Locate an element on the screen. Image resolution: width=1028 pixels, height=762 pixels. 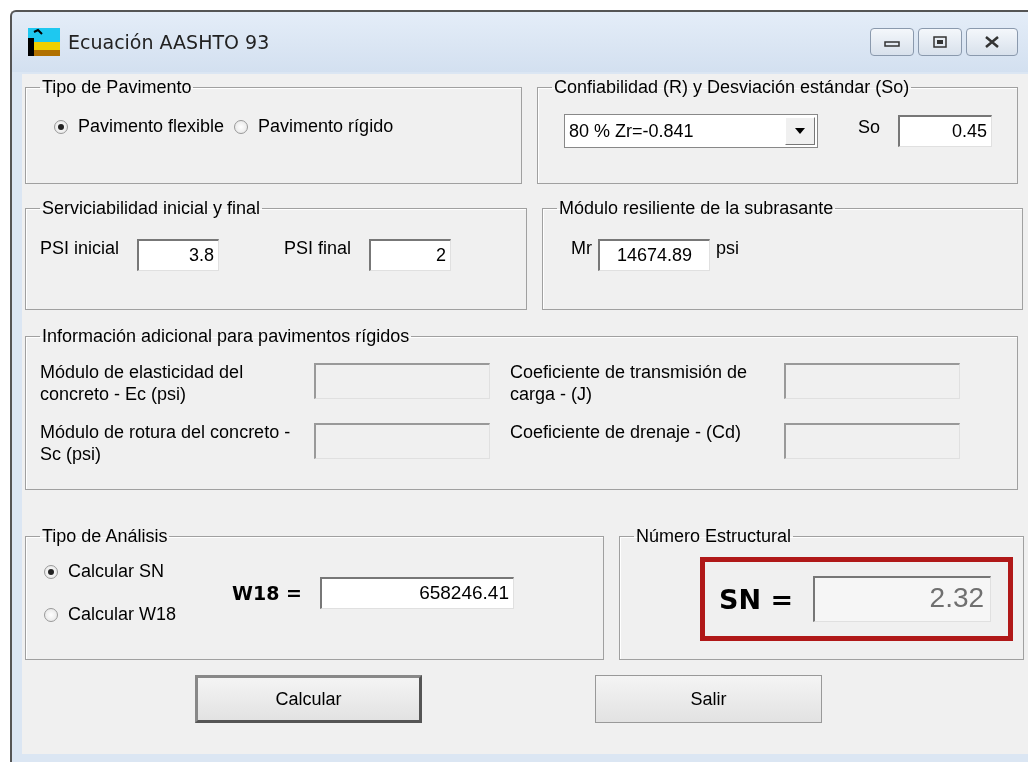
caret-icon is located at coordinates (800, 131).